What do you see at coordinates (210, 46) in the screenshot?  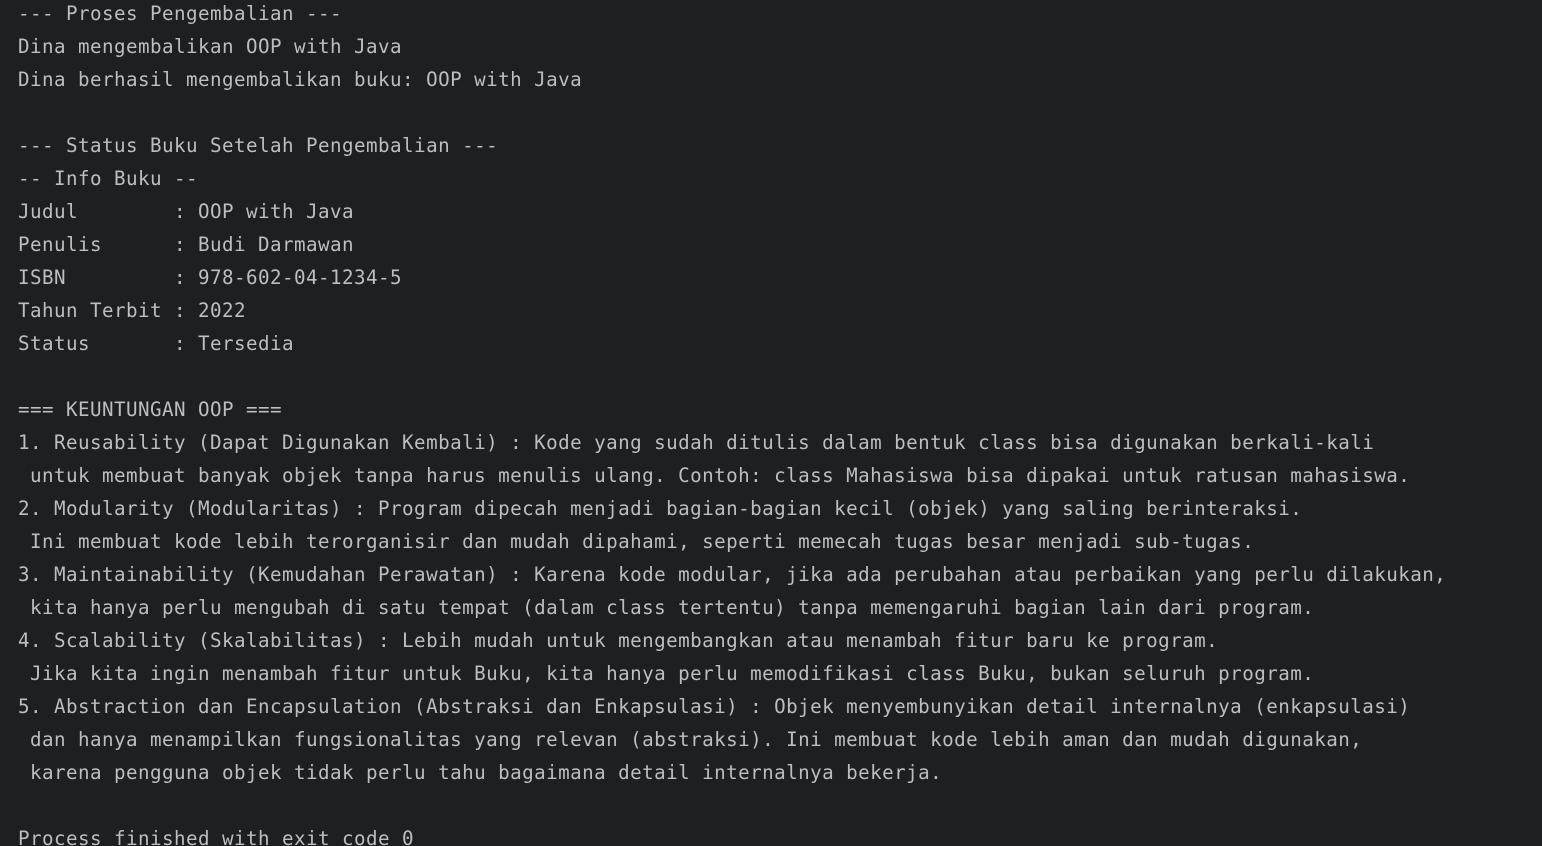 I see `console-line: Dina mengembalikan OOP with Java` at bounding box center [210, 46].